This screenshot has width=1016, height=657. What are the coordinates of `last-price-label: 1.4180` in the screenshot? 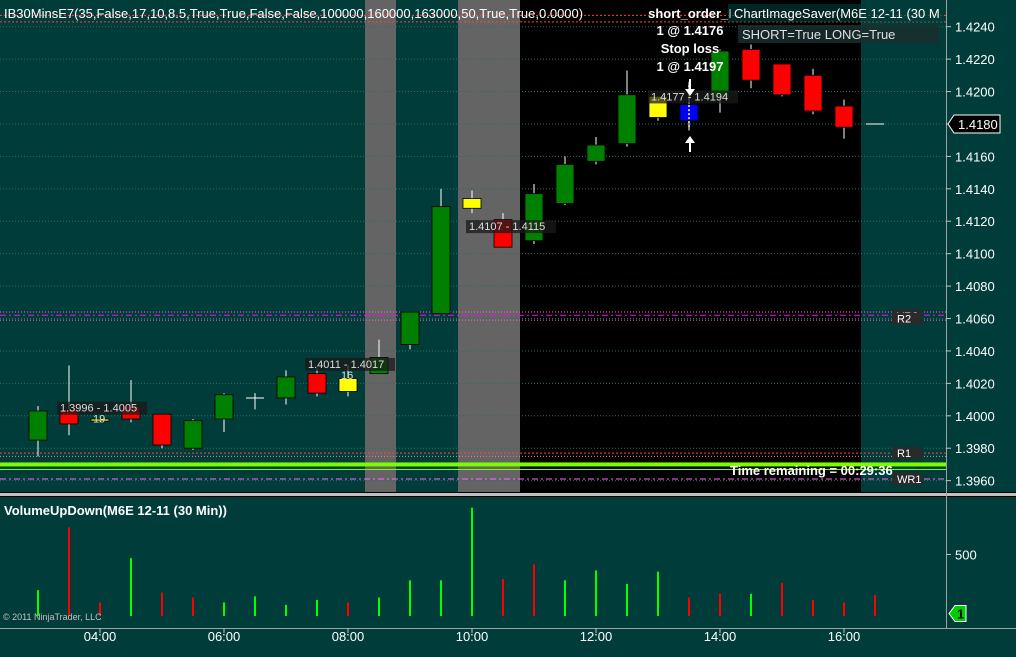 It's located at (978, 124).